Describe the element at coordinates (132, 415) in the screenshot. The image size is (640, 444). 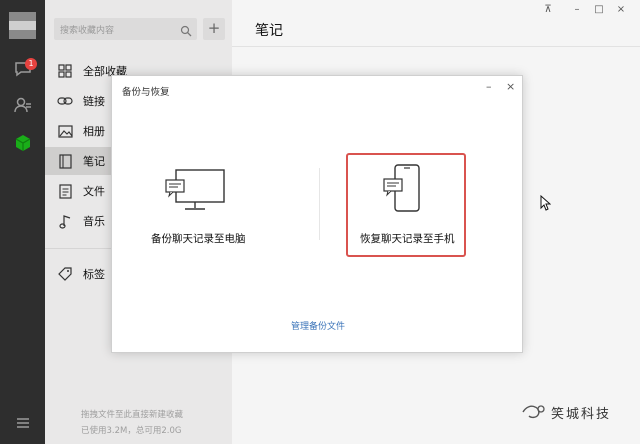
I see `drag-hint: 拖拽文件至此直接新建收藏` at that location.